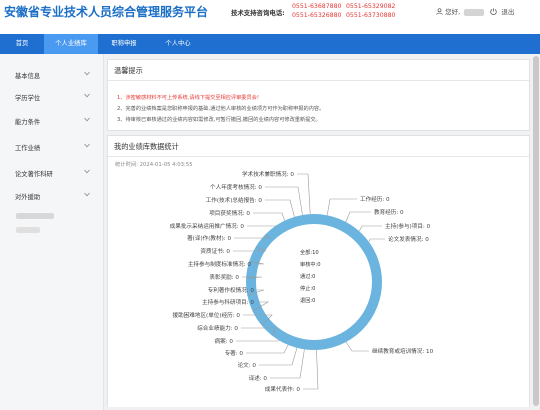 The image size is (540, 410). What do you see at coordinates (234, 200) in the screenshot?
I see `slice-label: 工作(技术)总结报告: 0` at bounding box center [234, 200].